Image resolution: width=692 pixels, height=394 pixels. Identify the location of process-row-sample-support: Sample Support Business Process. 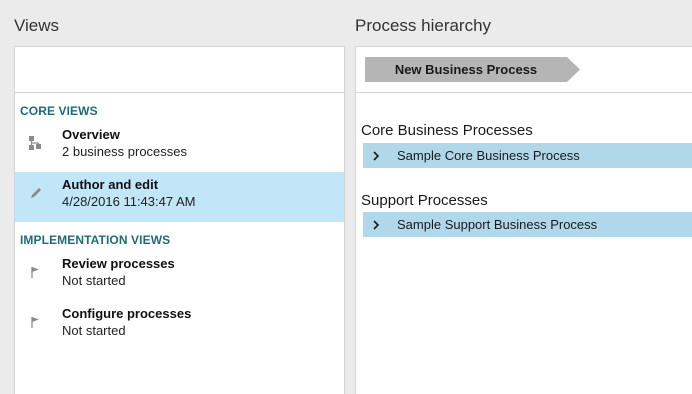
(527, 224).